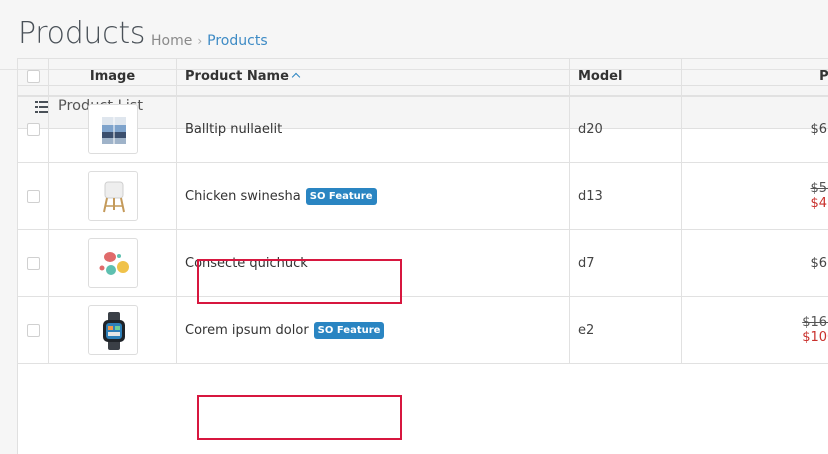 The image size is (828, 454). I want to click on select-all-cell, so click(33, 77).